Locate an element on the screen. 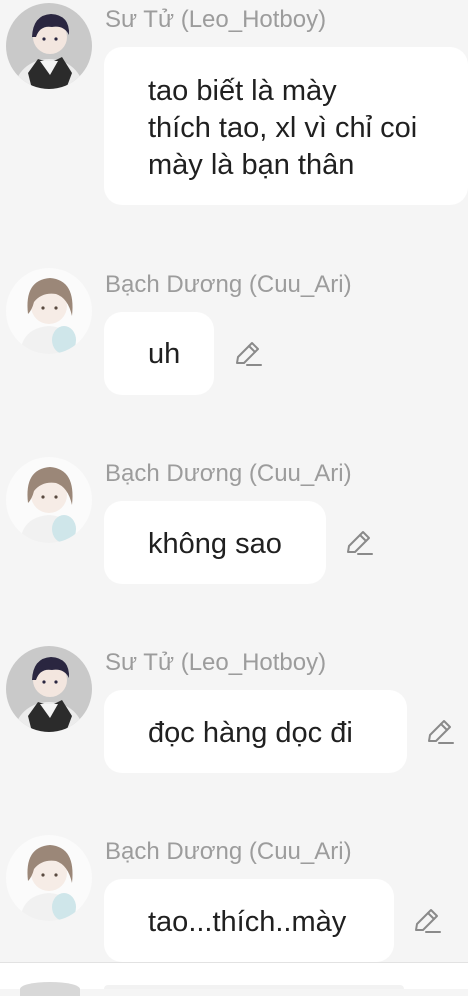 The width and height of the screenshot is (468, 996). message-line: đọc hàng dọc đi is located at coordinates (250, 733).